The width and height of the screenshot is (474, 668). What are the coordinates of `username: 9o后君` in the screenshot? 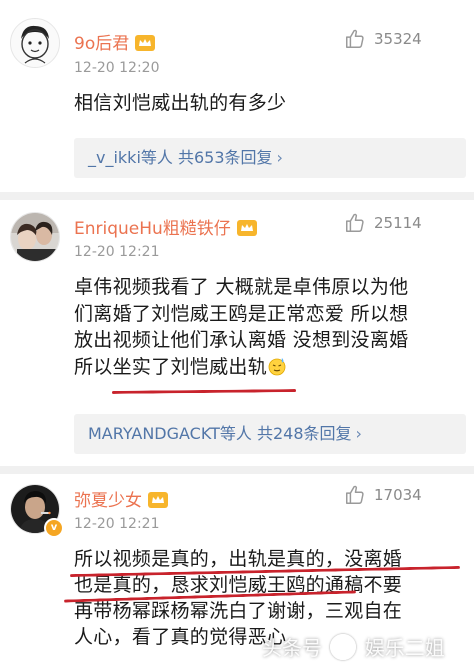 It's located at (115, 41).